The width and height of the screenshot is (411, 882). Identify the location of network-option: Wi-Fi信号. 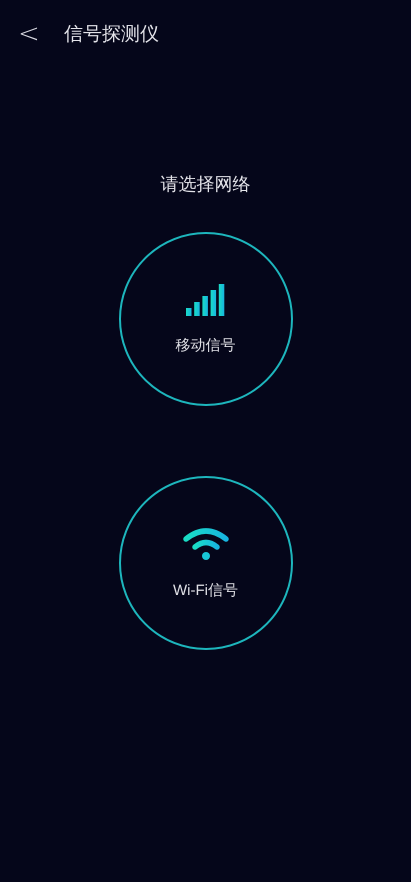
(205, 563).